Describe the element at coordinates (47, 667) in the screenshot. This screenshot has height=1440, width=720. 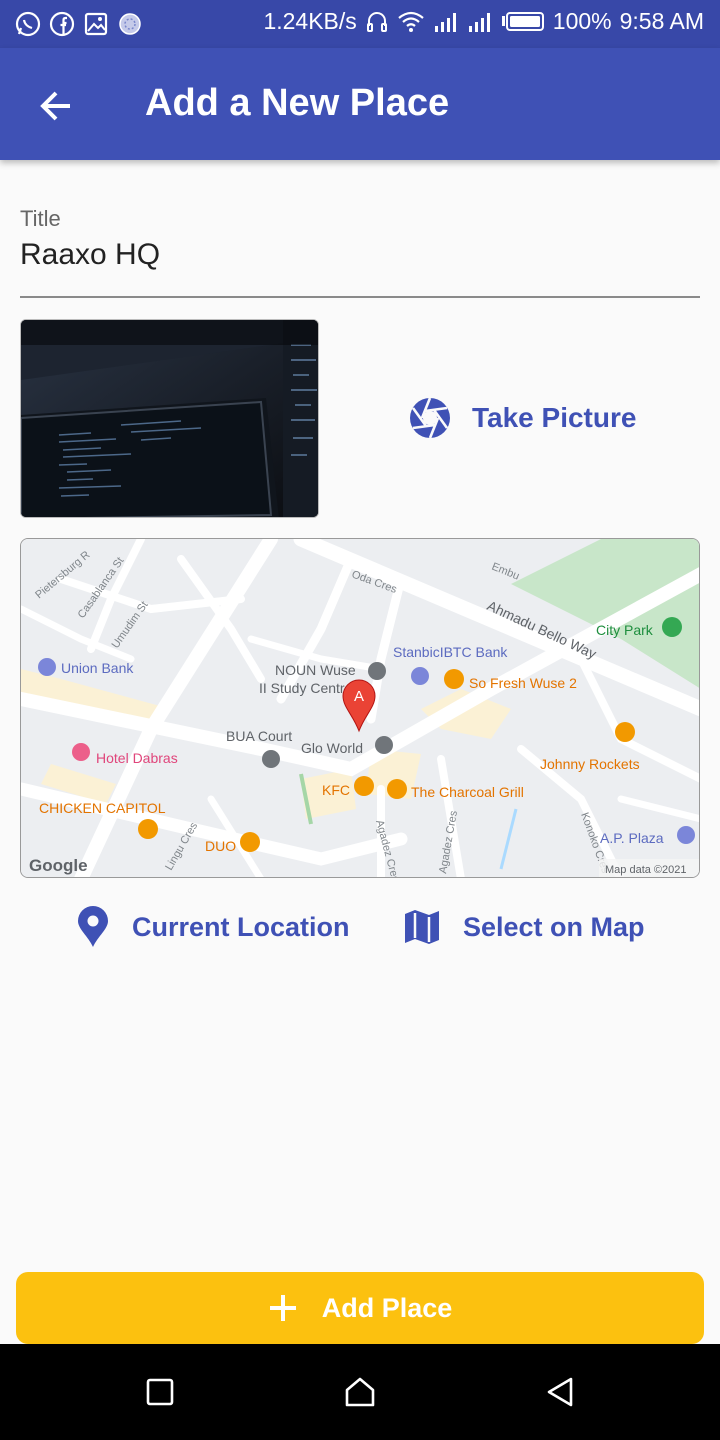
I see `bank-pin-union` at that location.